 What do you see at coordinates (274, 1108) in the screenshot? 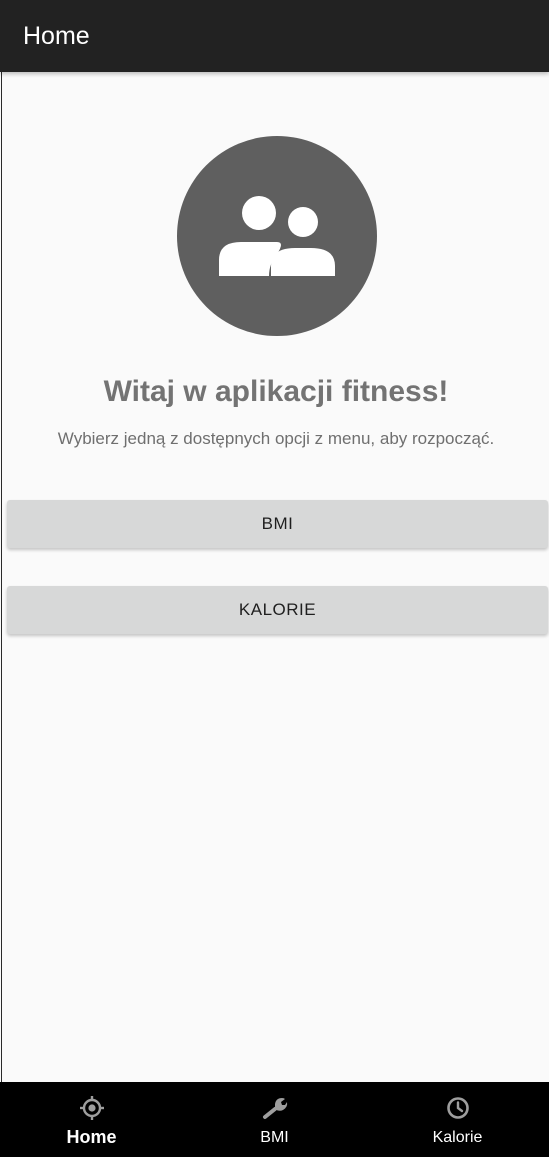
I see `wrench-icon` at bounding box center [274, 1108].